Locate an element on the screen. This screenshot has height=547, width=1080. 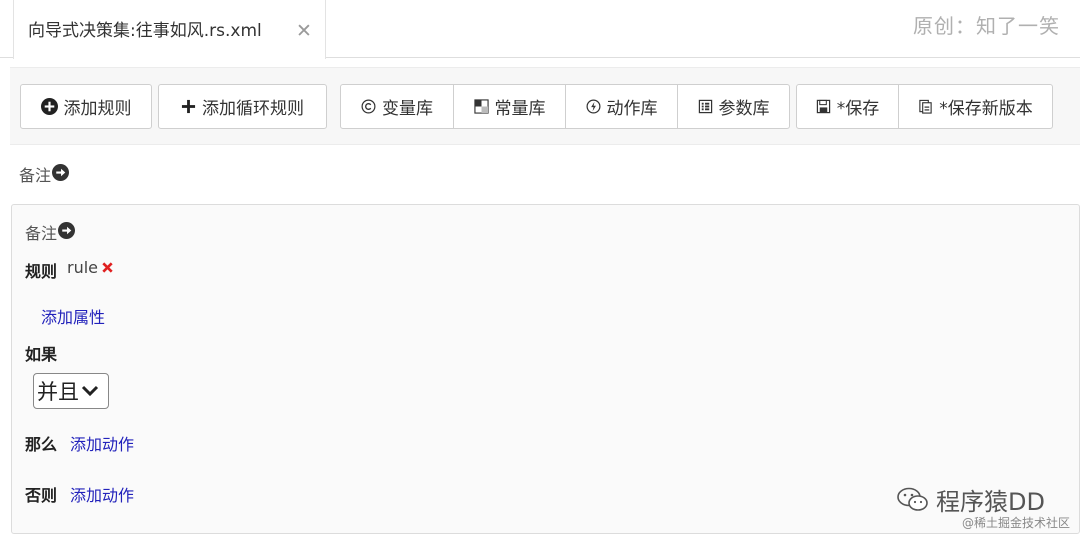
then-add-action-link: 添加动作 is located at coordinates (102, 443).